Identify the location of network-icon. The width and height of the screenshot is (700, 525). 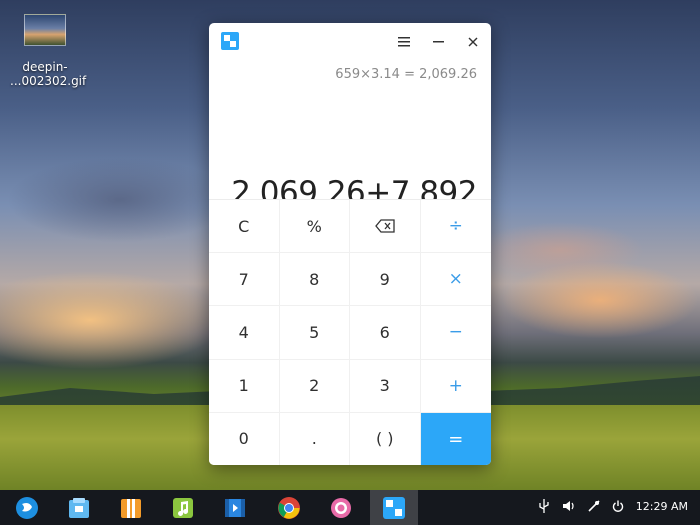
(594, 507).